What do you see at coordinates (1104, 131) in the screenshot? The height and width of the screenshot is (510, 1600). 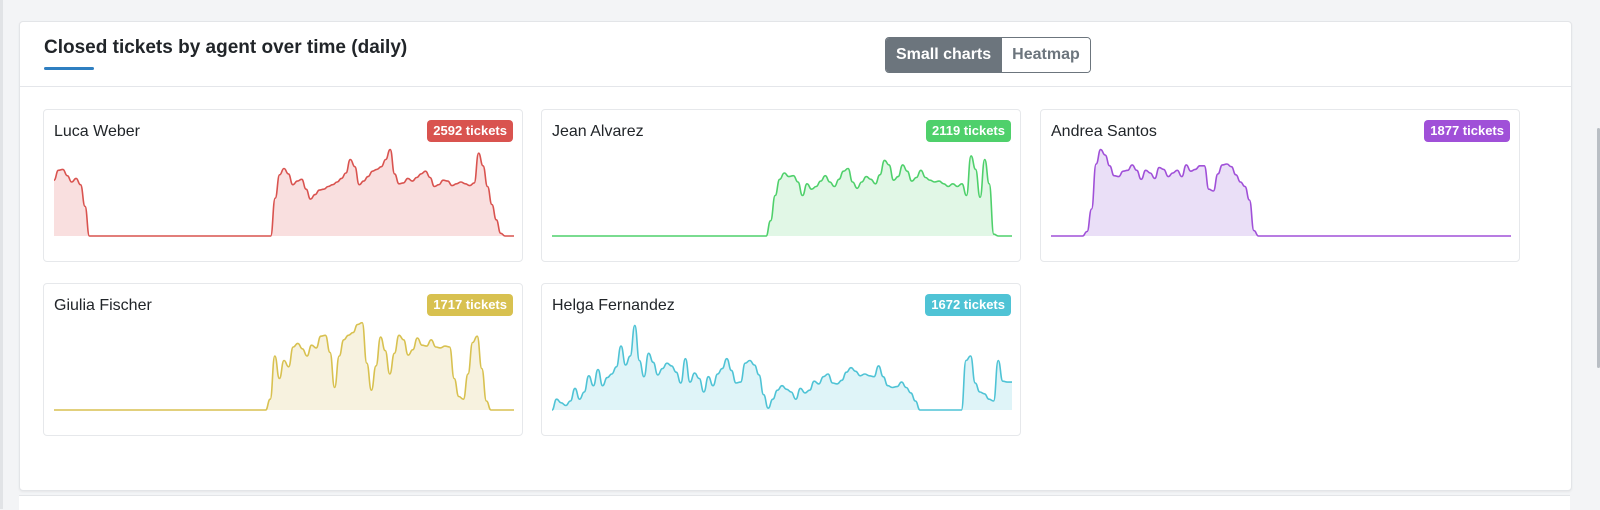 I see `agent-name: Andrea Santos` at bounding box center [1104, 131].